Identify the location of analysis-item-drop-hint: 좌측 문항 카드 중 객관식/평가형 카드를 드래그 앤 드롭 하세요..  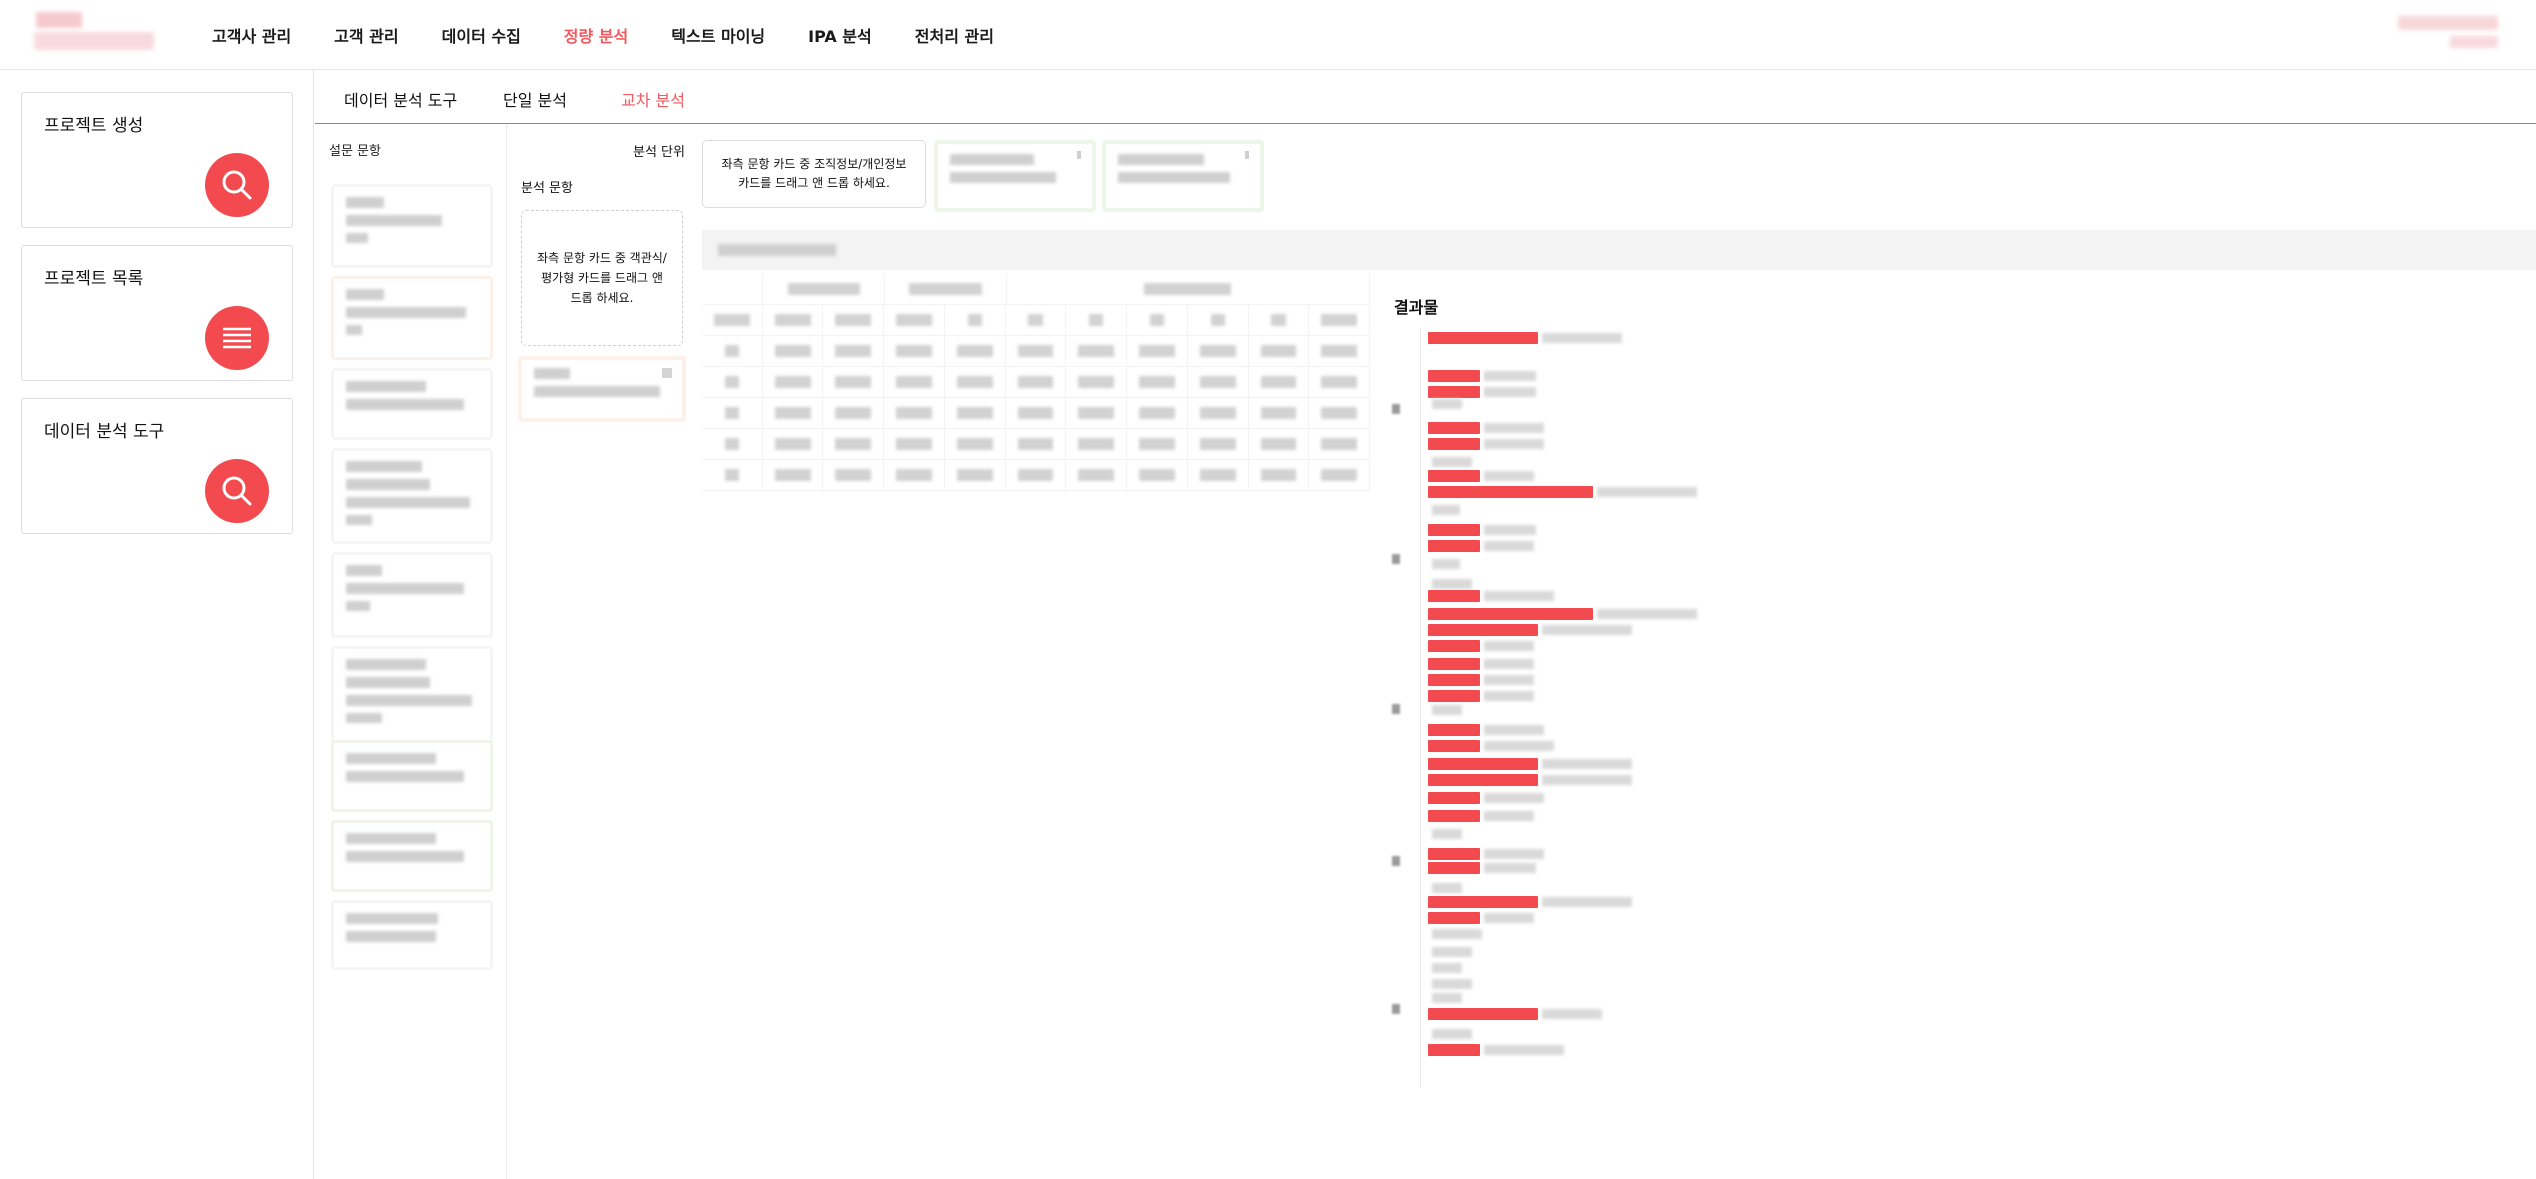
(602, 278).